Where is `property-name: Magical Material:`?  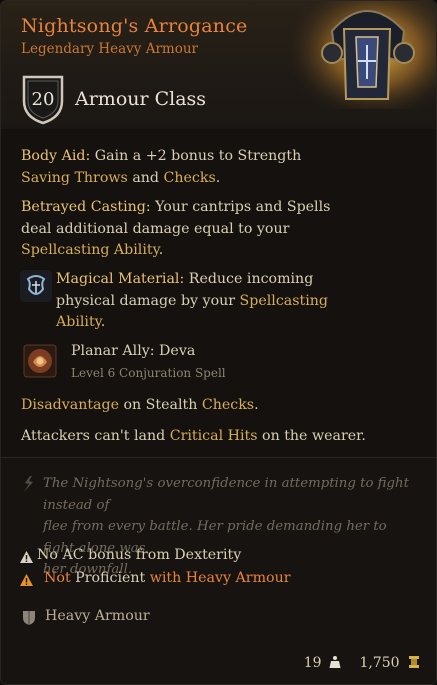
property-name: Magical Material: is located at coordinates (120, 279).